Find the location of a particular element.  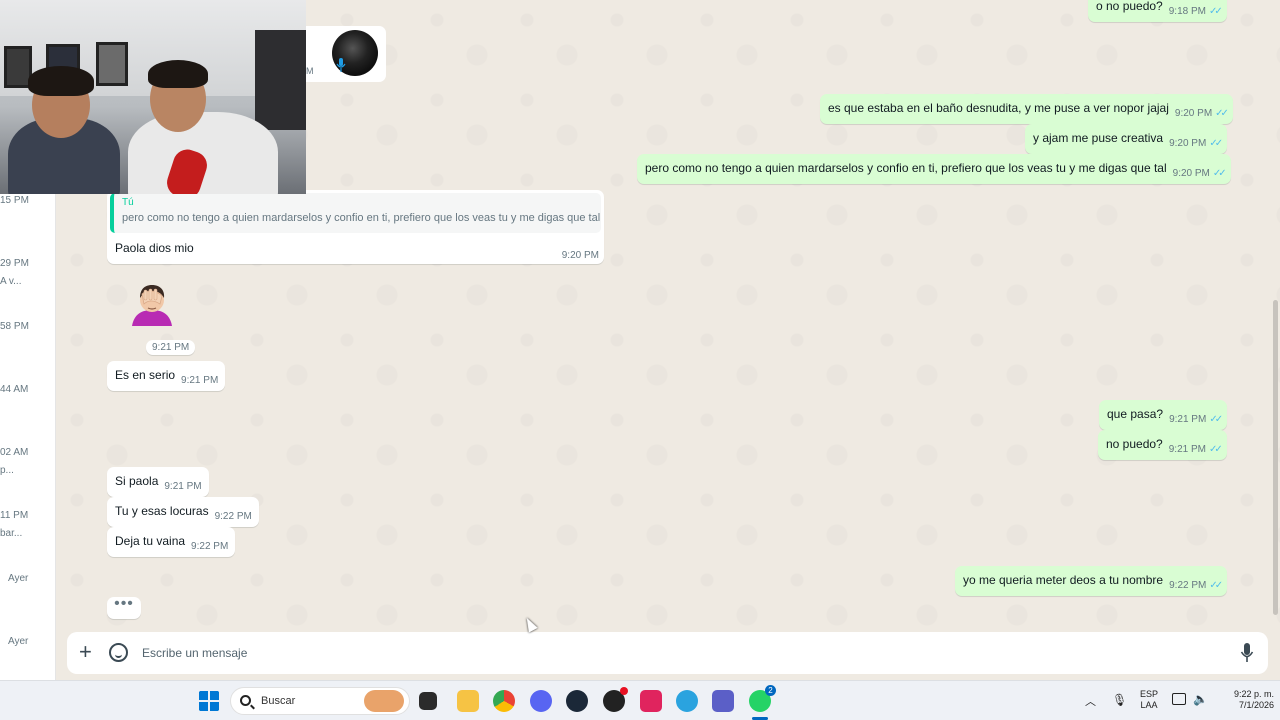

chat-list-time: 29 PM is located at coordinates (14, 263).